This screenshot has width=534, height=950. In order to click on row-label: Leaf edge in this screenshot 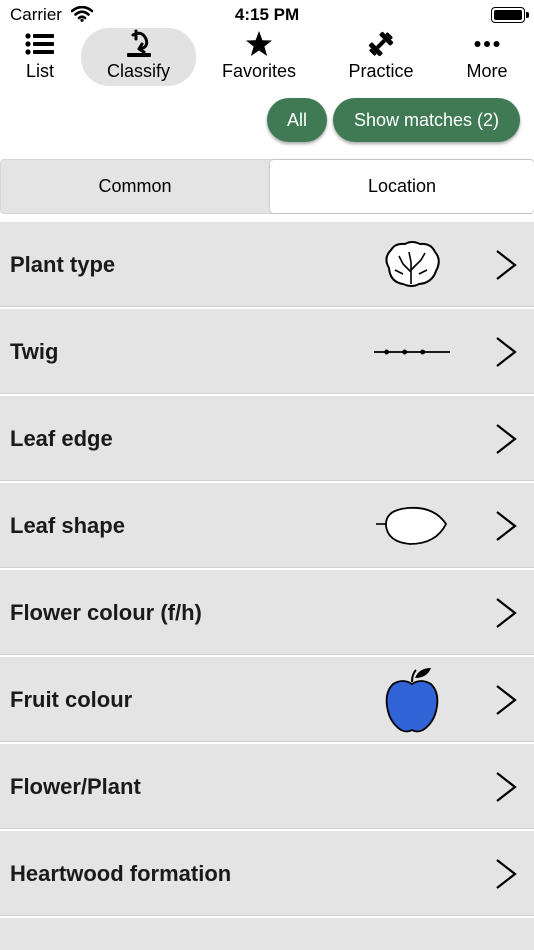, I will do `click(61, 438)`.